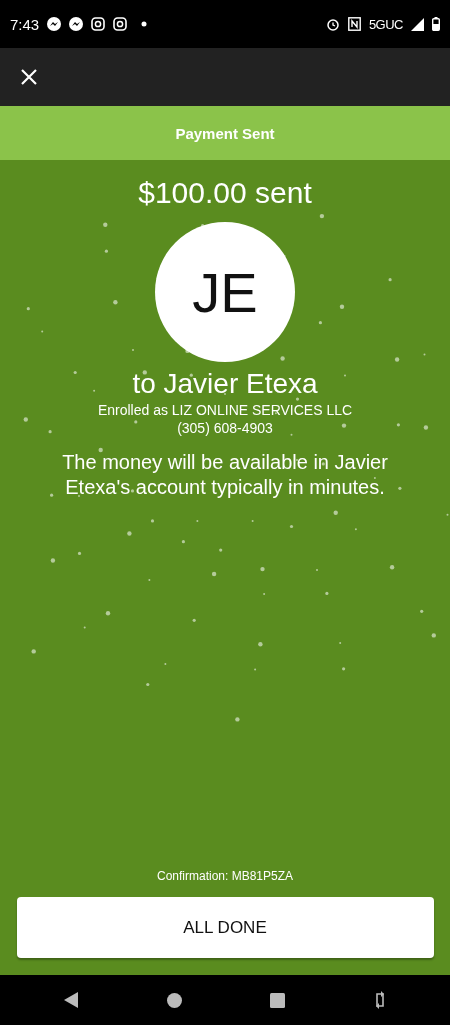  What do you see at coordinates (225, 133) in the screenshot?
I see `header-title: Payment Sent` at bounding box center [225, 133].